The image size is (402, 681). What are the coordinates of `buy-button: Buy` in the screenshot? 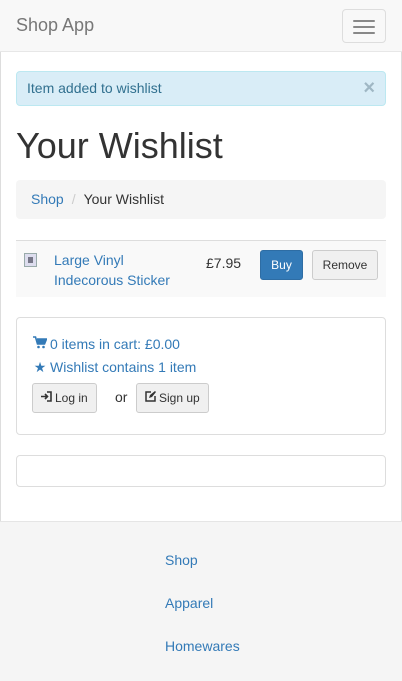 It's located at (281, 265).